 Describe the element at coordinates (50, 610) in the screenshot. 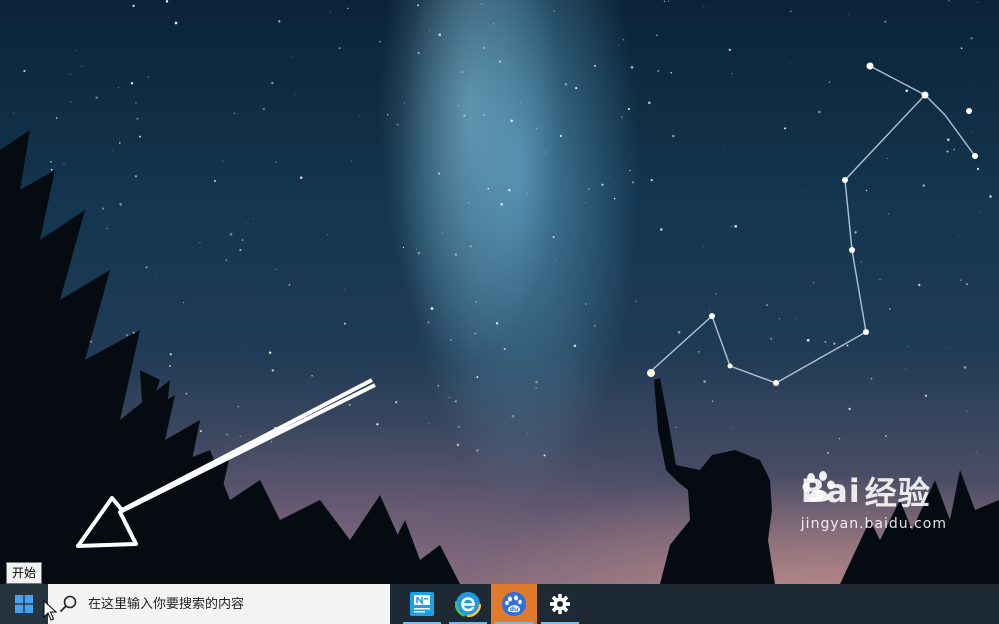

I see `mouse-cursor-icon` at that location.